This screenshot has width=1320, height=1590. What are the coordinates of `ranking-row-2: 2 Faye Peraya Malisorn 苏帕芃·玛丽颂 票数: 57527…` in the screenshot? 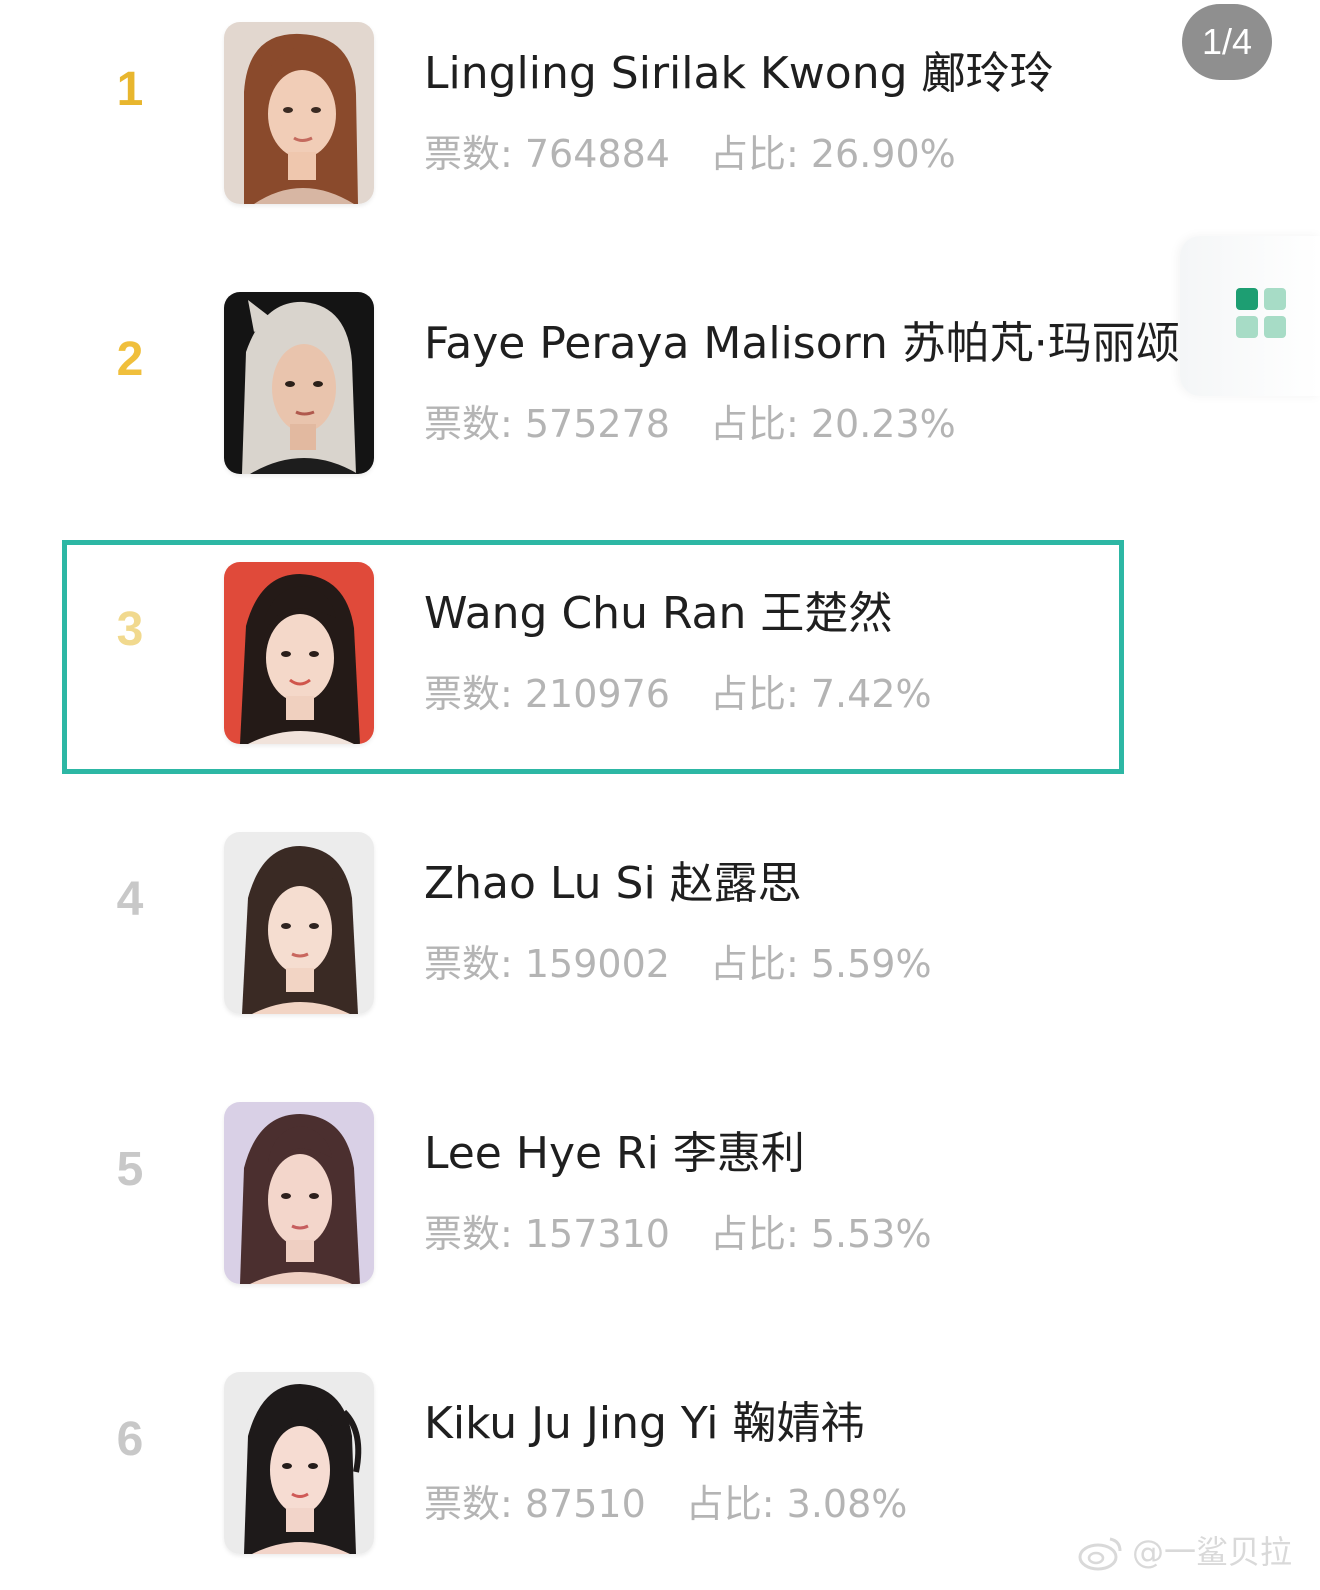 It's located at (590, 372).